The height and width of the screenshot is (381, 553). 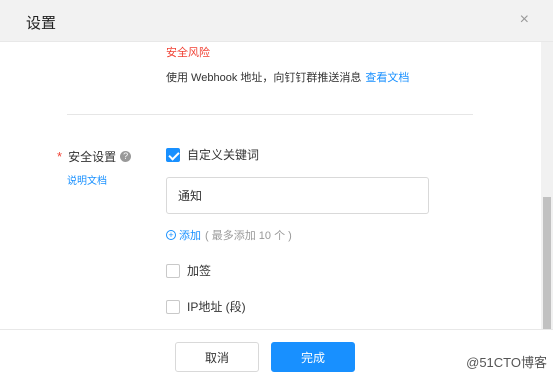 I want to click on option-signature: 加签, so click(x=188, y=270).